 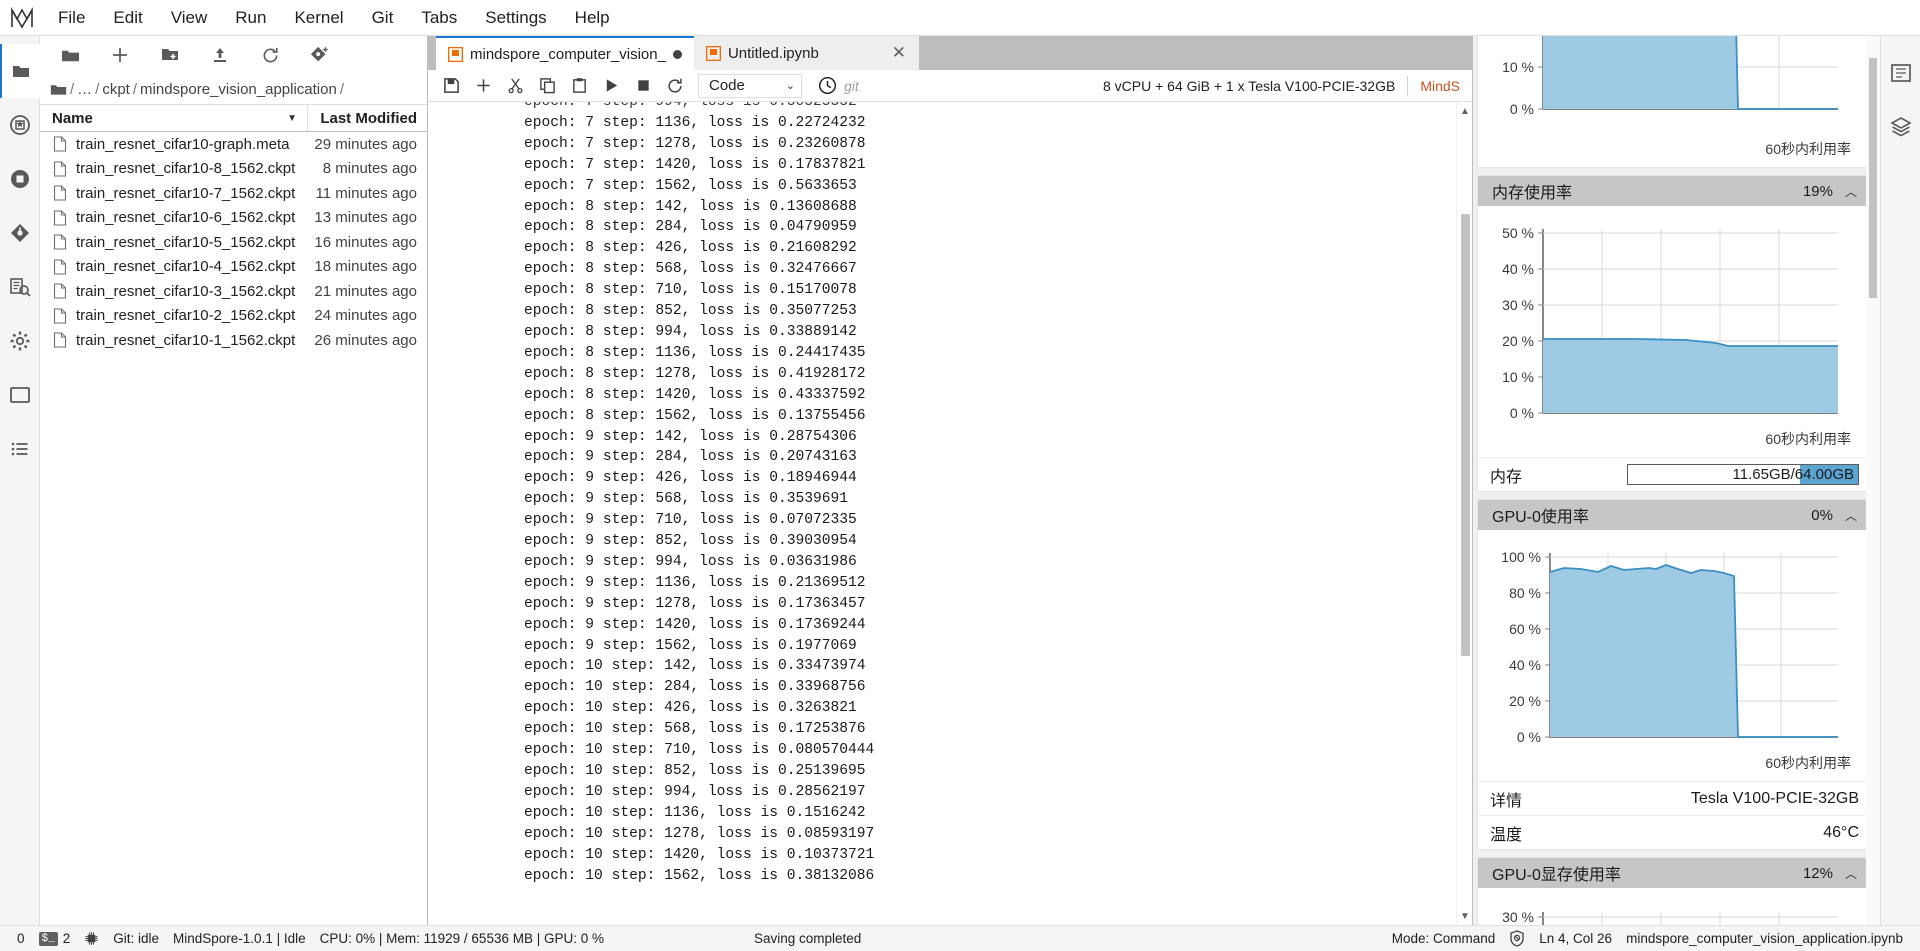 What do you see at coordinates (189, 18) in the screenshot?
I see `menu-view: View` at bounding box center [189, 18].